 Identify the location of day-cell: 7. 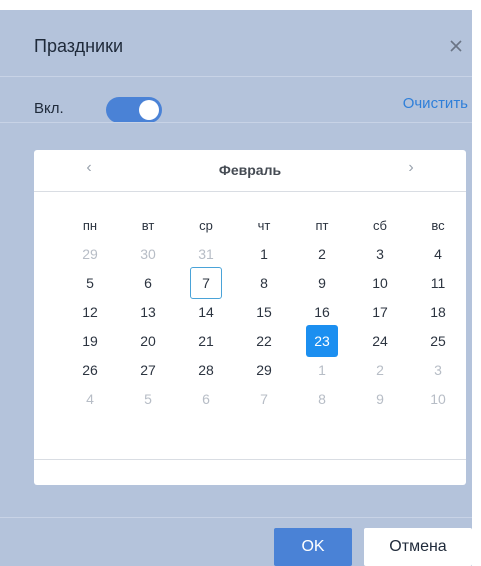
(264, 399).